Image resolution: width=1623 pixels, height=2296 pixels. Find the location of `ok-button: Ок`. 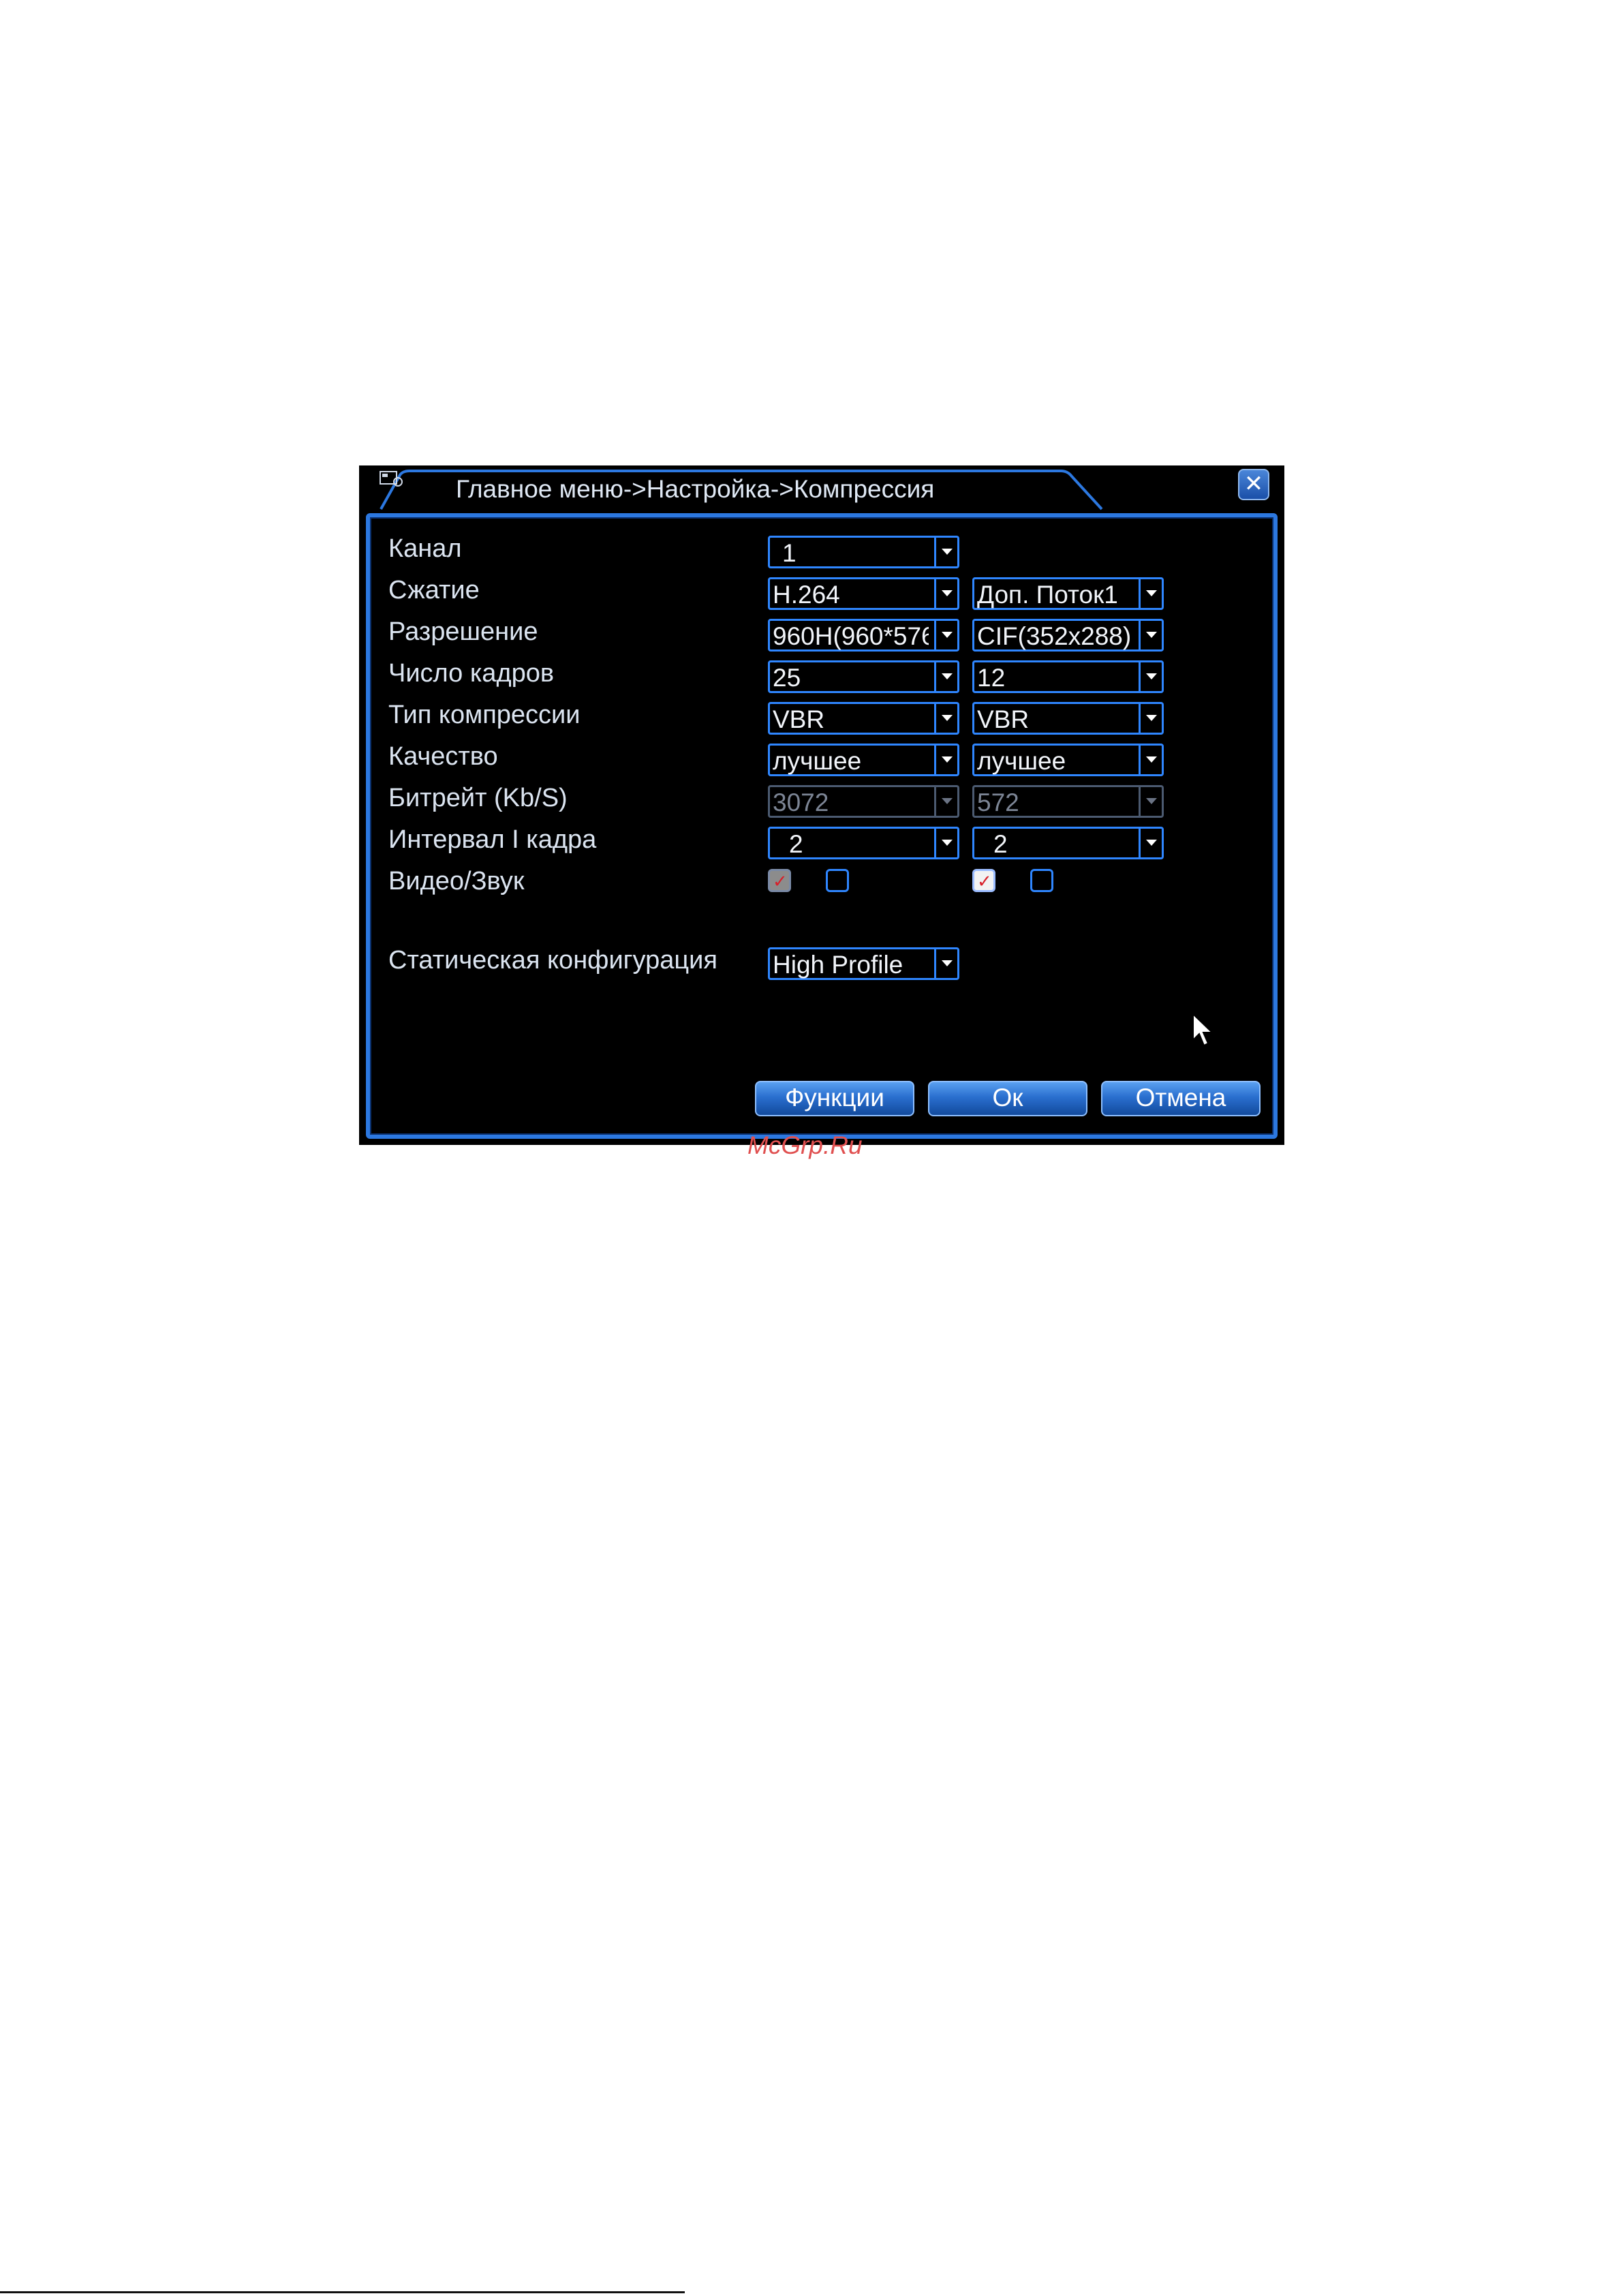

ok-button: Ок is located at coordinates (1007, 1098).